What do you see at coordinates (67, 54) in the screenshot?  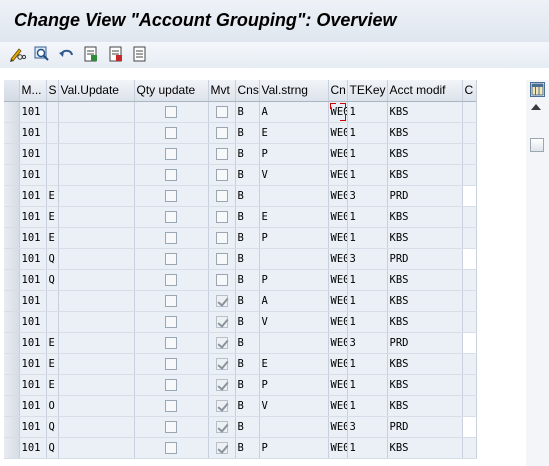 I see `undo-icon` at bounding box center [67, 54].